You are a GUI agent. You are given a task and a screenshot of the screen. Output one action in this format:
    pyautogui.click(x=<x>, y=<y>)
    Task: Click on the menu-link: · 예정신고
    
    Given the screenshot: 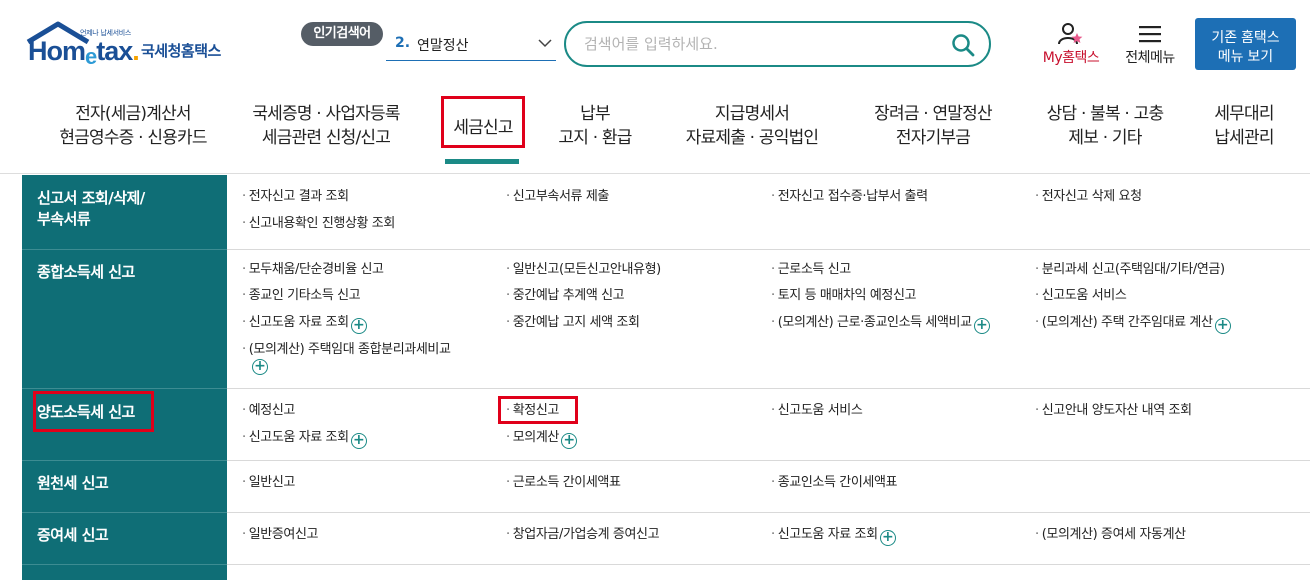 What is the action you would take?
    pyautogui.click(x=268, y=411)
    